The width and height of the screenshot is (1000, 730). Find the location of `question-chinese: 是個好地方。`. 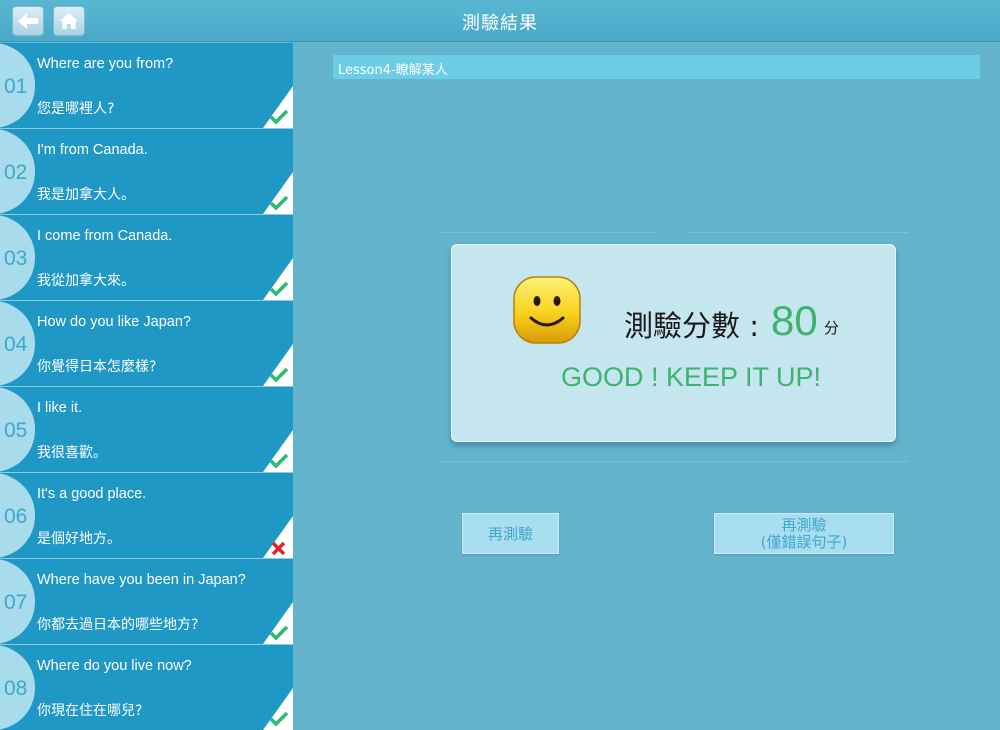

question-chinese: 是個好地方。 is located at coordinates (79, 539).